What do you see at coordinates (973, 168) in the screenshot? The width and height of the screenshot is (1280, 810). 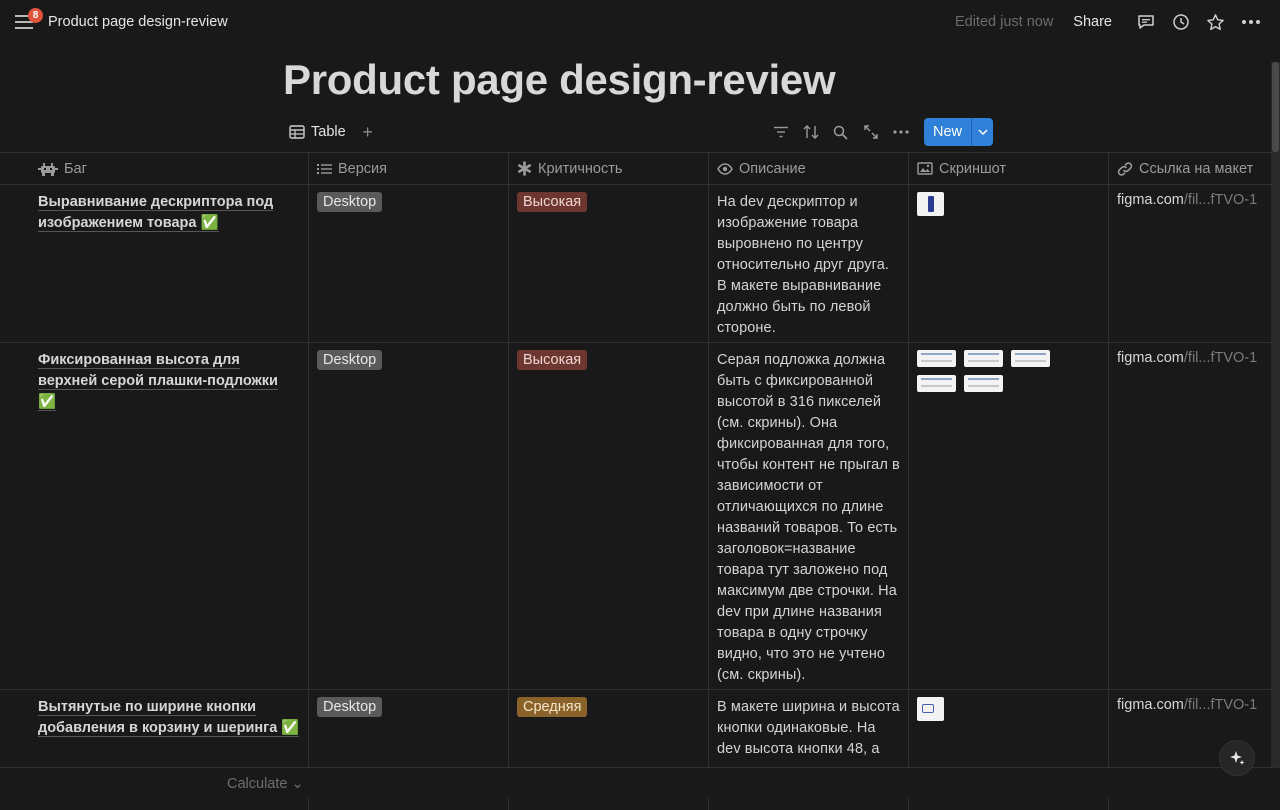 I see `column-header-label: Скриншот` at bounding box center [973, 168].